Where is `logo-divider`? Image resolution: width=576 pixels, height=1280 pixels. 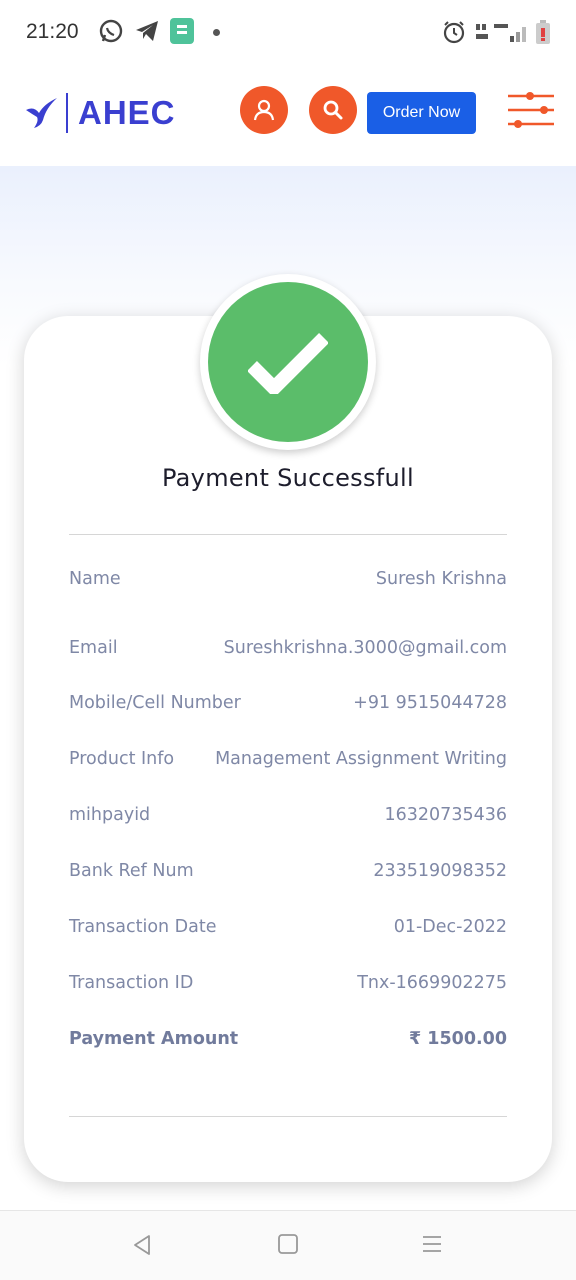 logo-divider is located at coordinates (67, 113).